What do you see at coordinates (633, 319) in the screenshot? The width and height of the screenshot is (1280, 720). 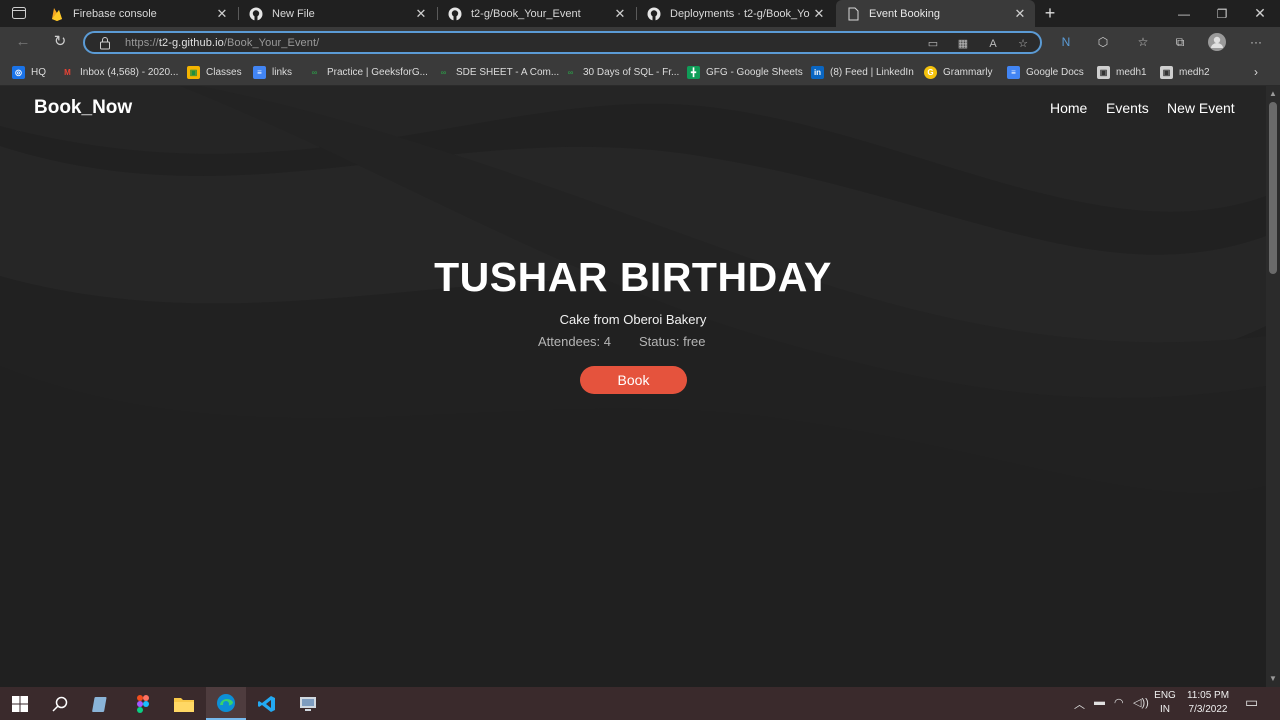 I see `event-description: Cake from Oberoi Bakery` at bounding box center [633, 319].